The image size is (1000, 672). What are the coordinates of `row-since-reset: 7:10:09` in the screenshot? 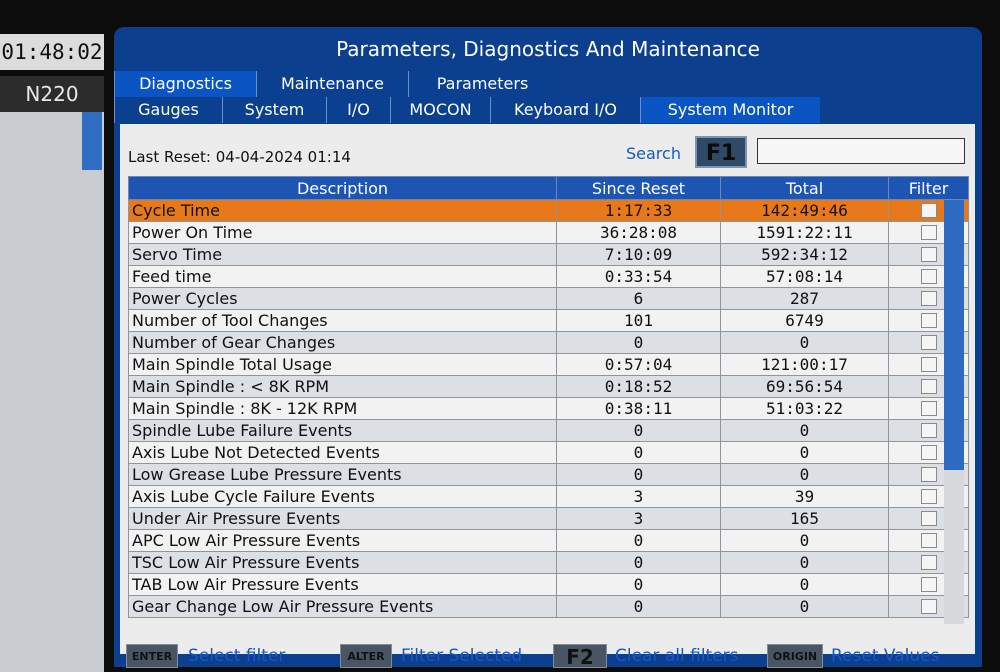 It's located at (638, 254).